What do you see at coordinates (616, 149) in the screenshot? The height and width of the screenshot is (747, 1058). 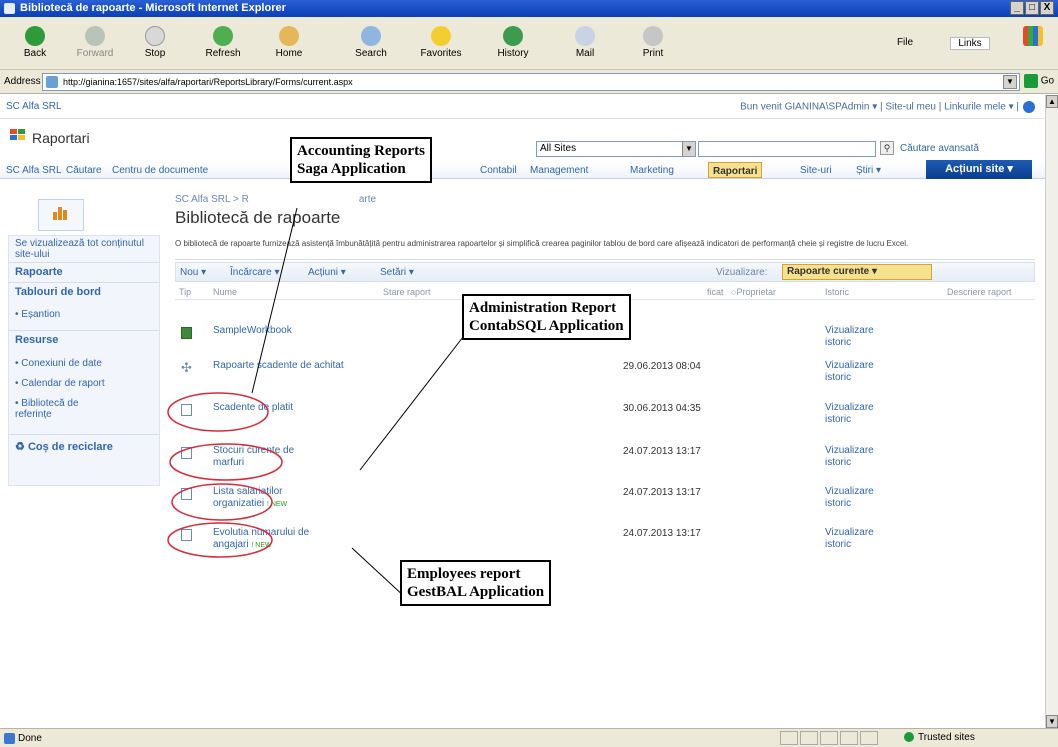 I see `search-scope-select: All Sites ▼` at bounding box center [616, 149].